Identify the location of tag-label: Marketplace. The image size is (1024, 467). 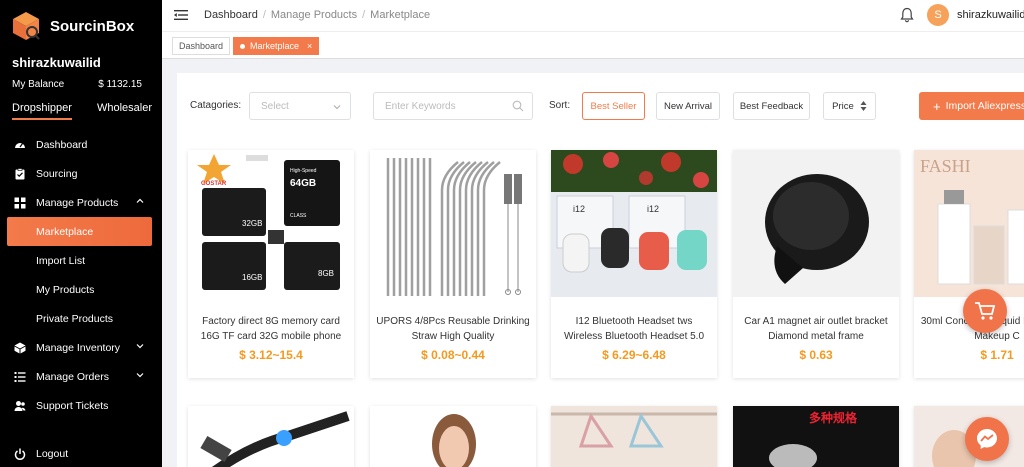
(275, 46).